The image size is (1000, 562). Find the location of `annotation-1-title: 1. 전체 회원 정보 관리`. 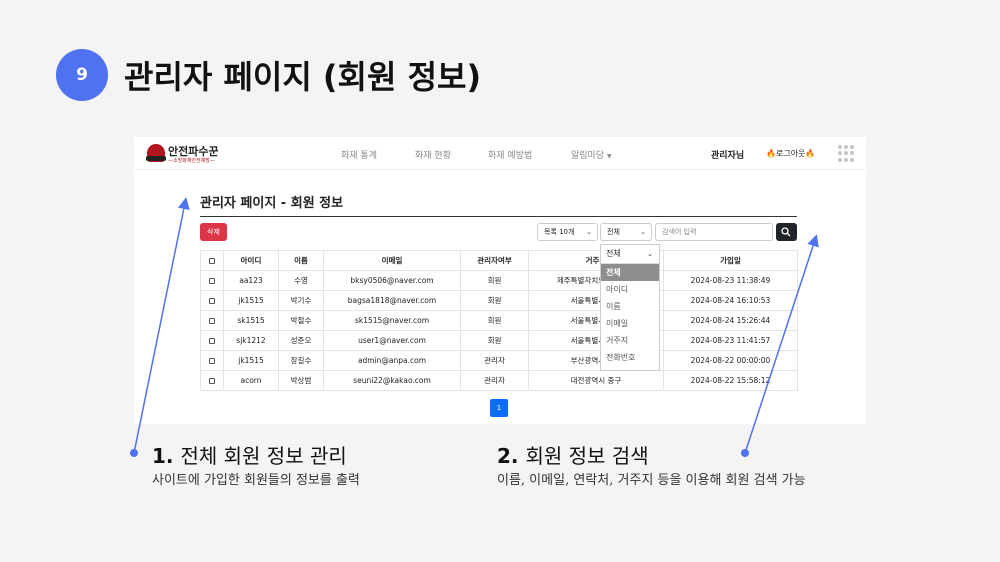

annotation-1-title: 1. 전체 회원 정보 관리 is located at coordinates (249, 454).